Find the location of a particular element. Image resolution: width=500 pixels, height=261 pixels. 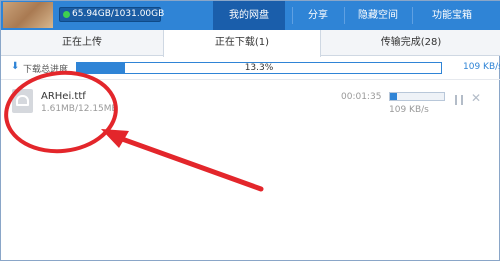

storage-status-icon is located at coordinates (66, 14).